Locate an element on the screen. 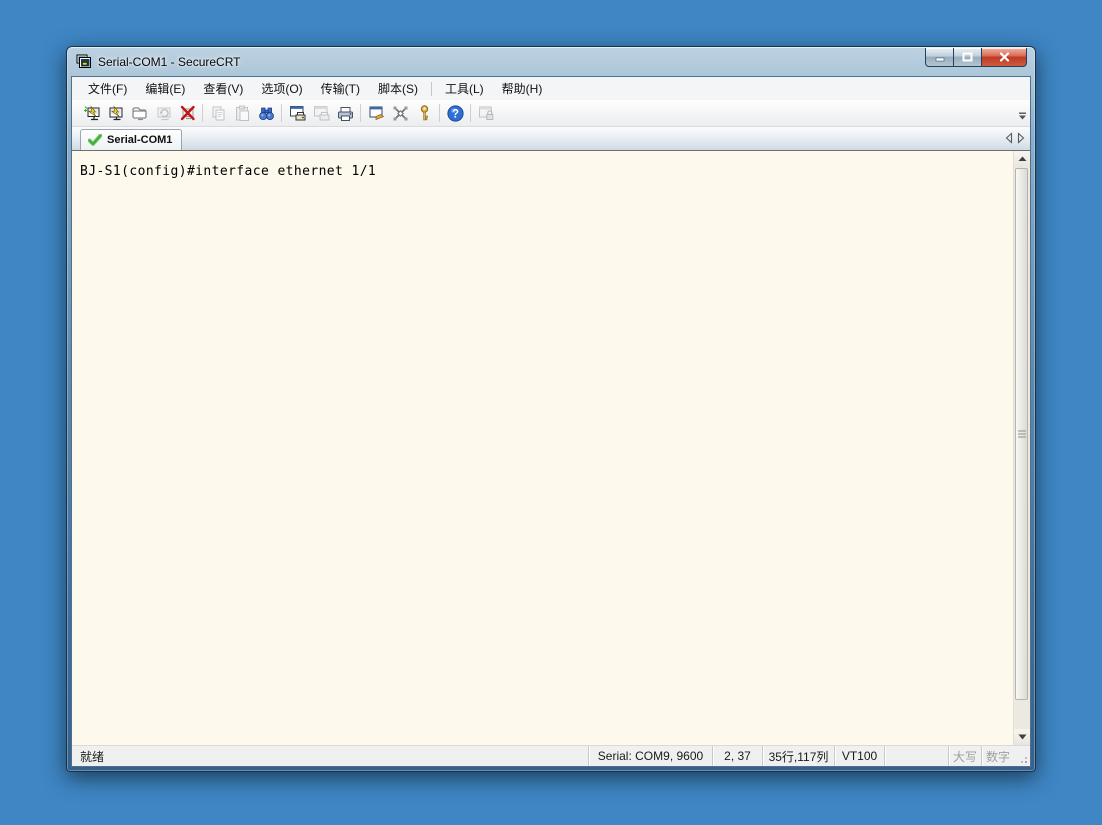  menu-file: 文件(F) is located at coordinates (107, 88).